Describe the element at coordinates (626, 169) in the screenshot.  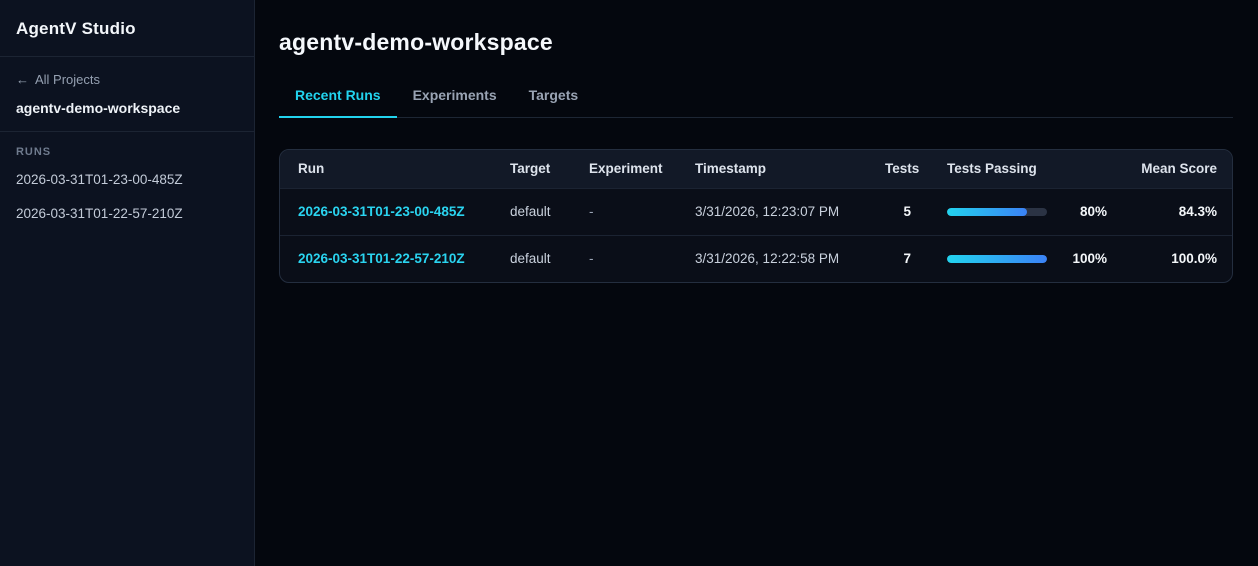
I see `col-header-experiment: Experiment` at that location.